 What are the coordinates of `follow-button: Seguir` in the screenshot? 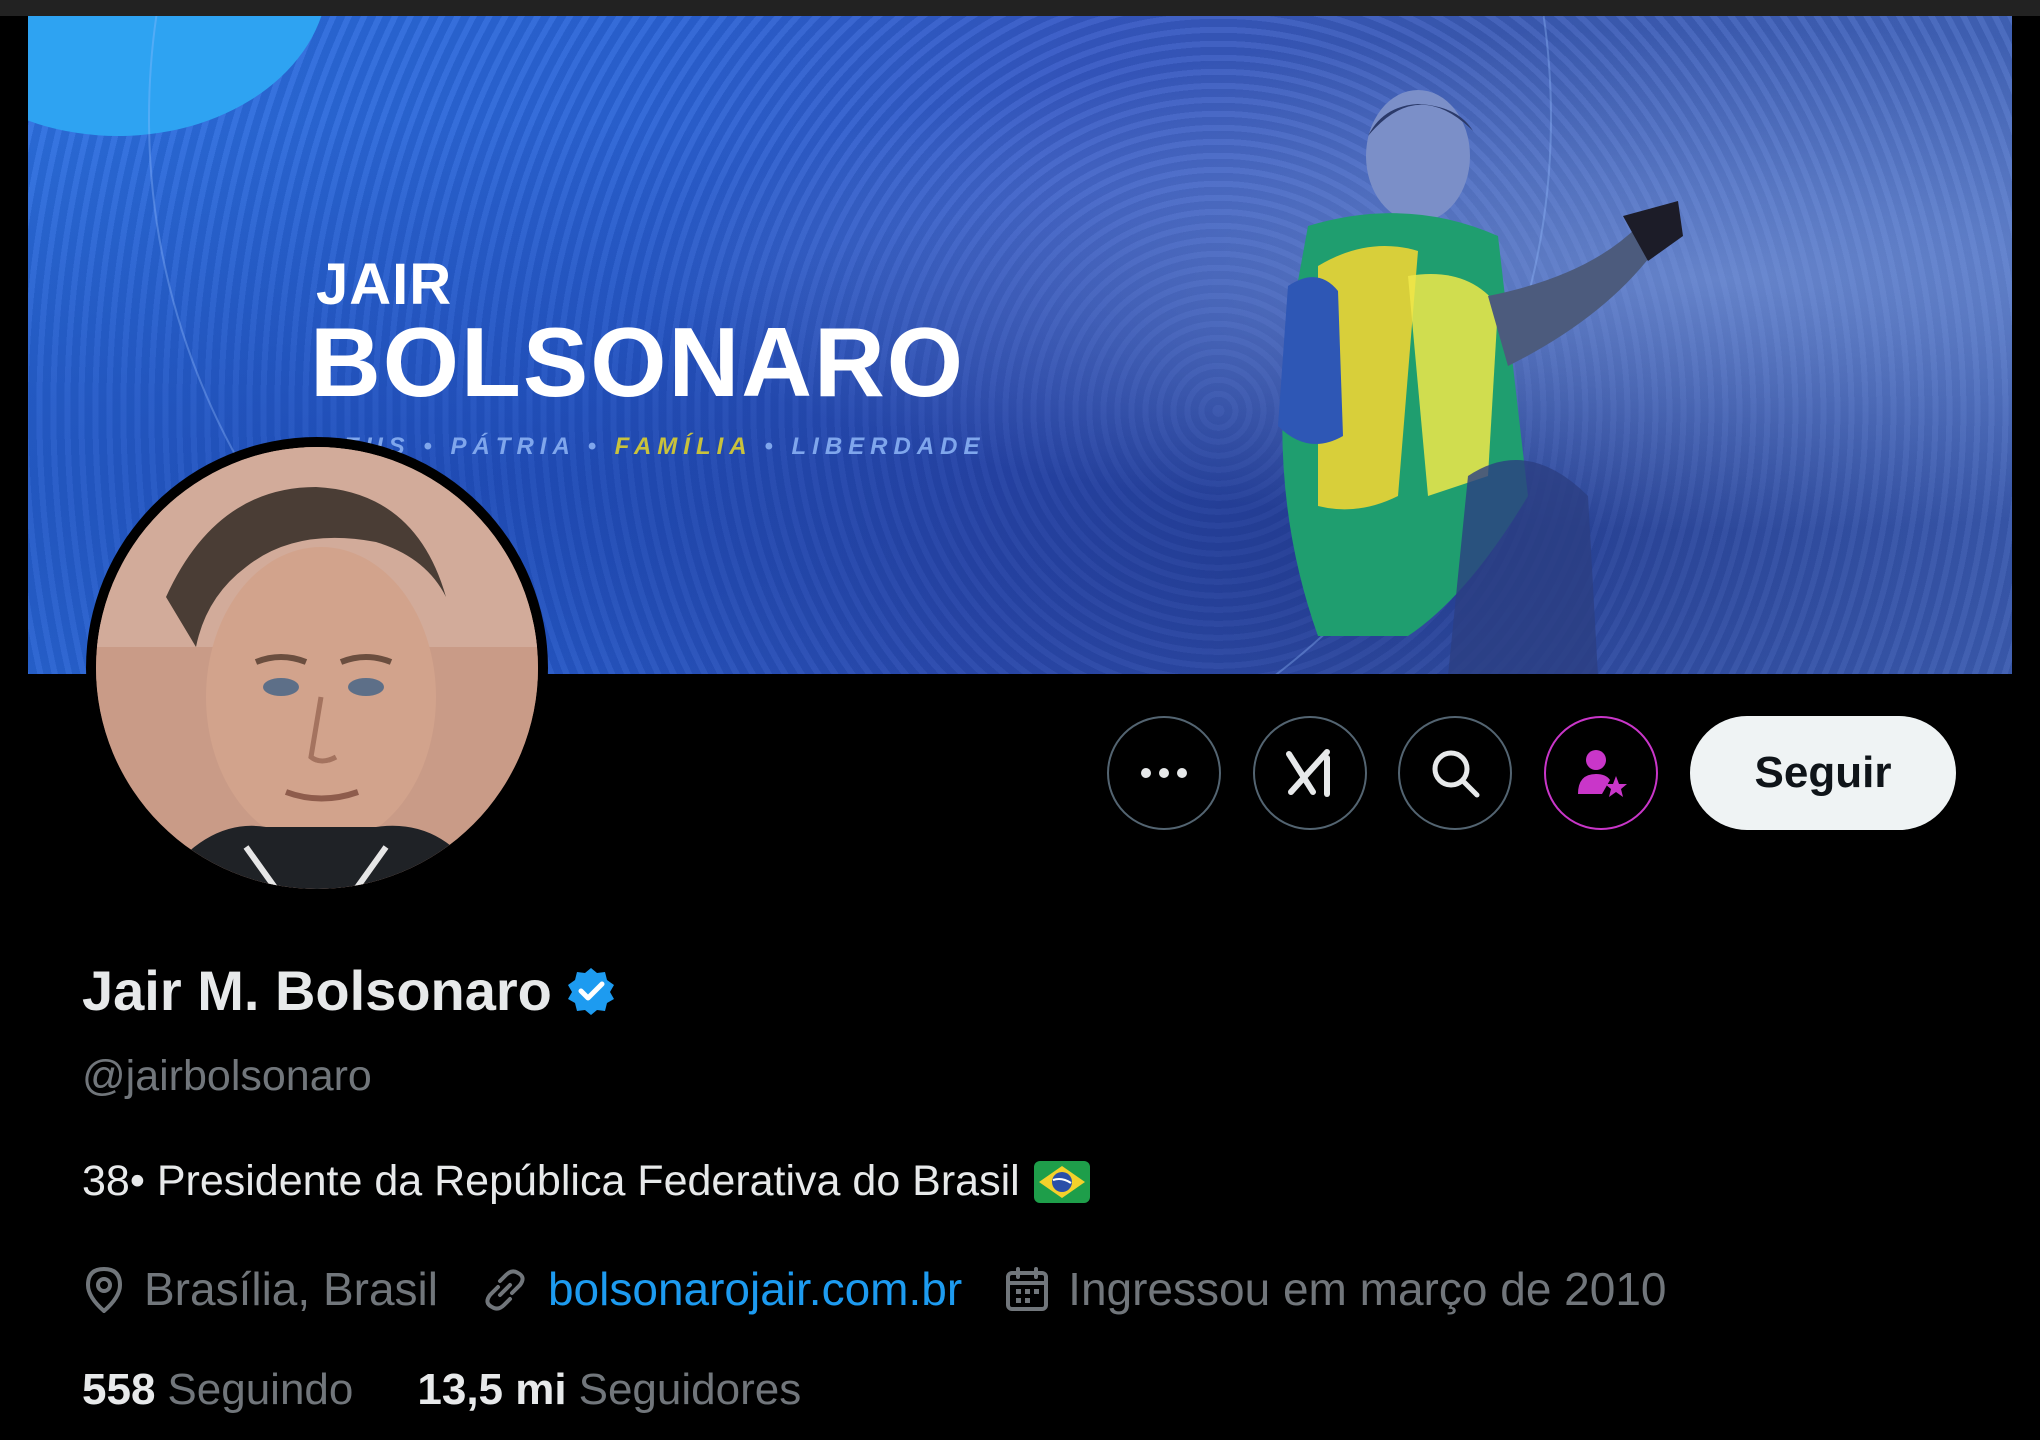 It's located at (1823, 773).